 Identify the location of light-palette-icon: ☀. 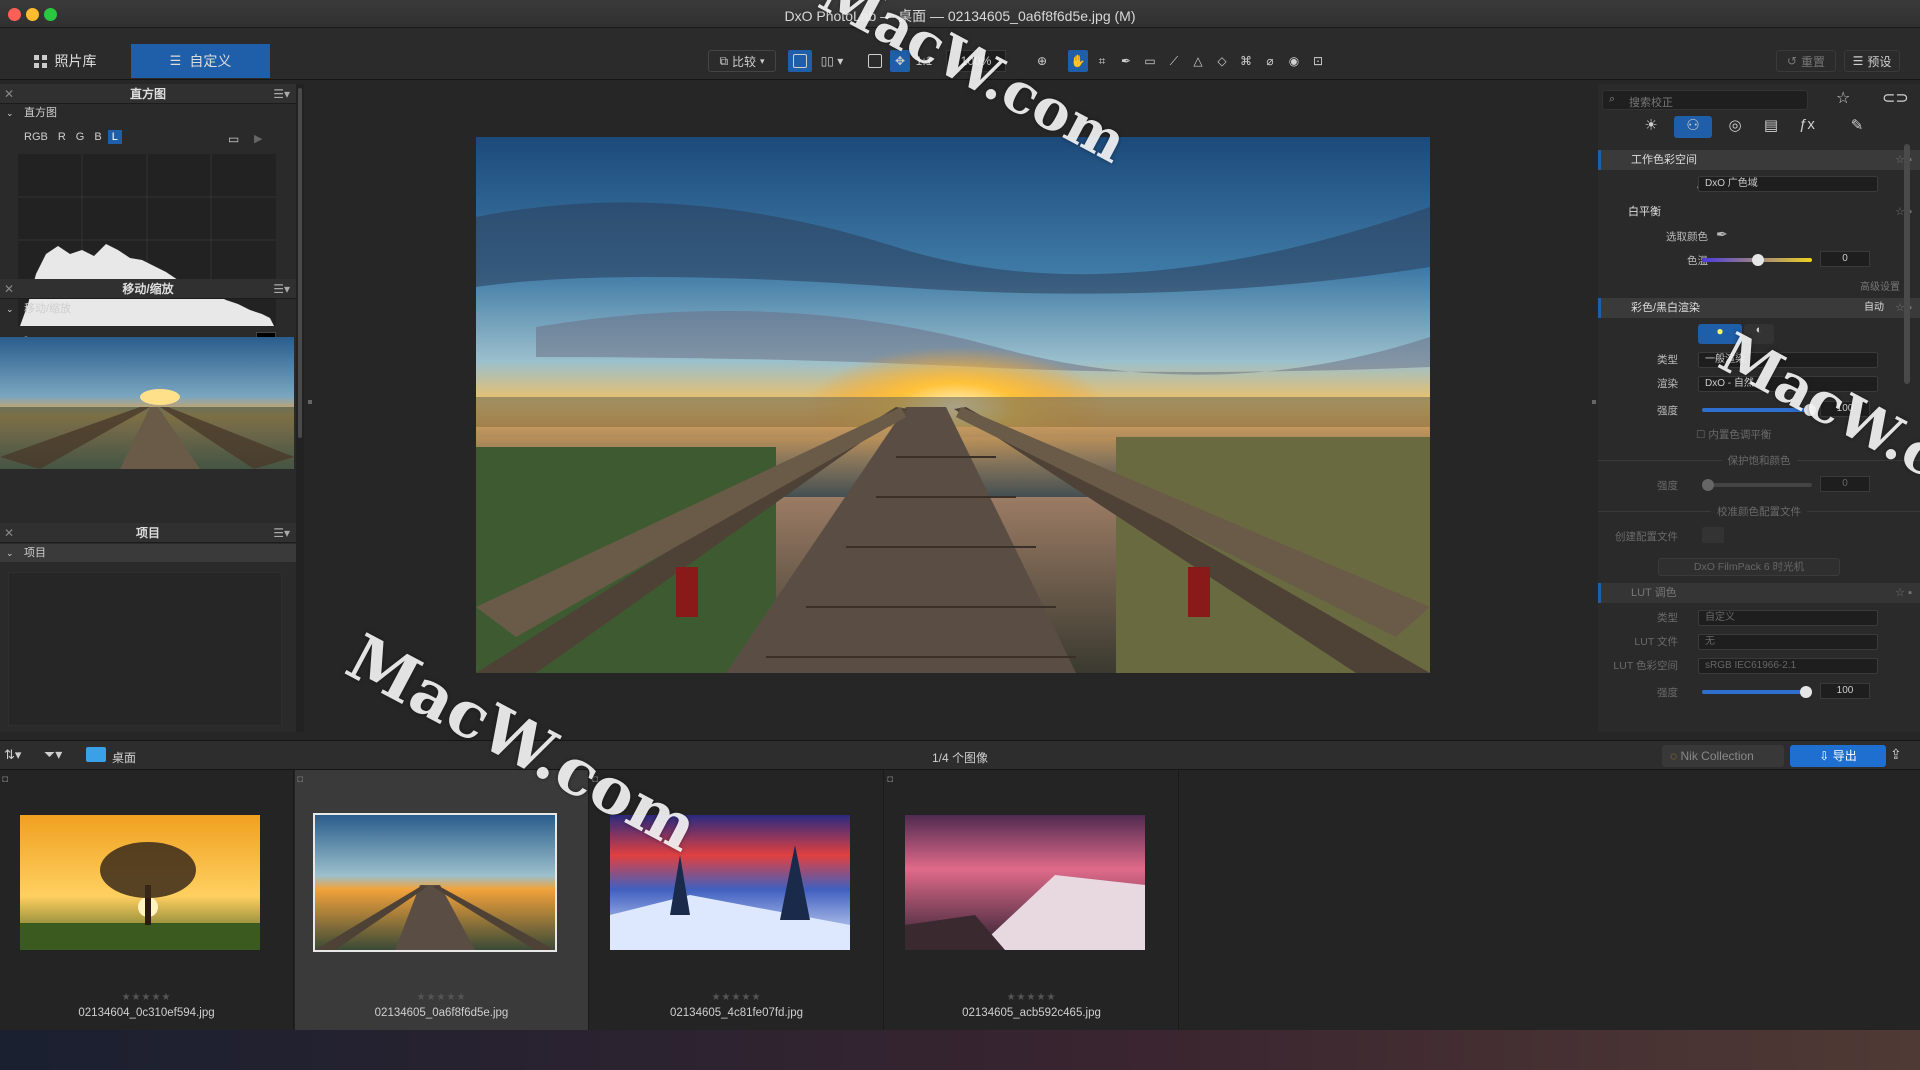
(1651, 127).